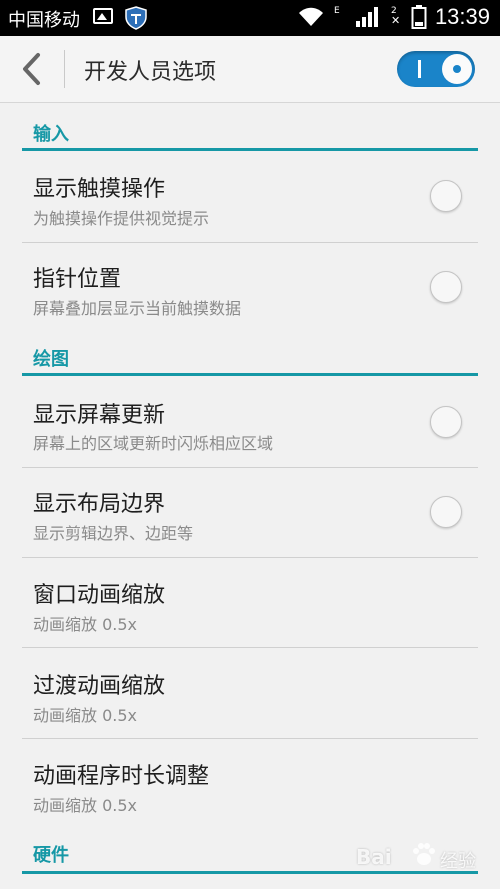 The height and width of the screenshot is (889, 500). Describe the element at coordinates (250, 693) in the screenshot. I see `list-item-transition-animation-scale: 过渡动画缩放 动画缩放 0.5x` at that location.